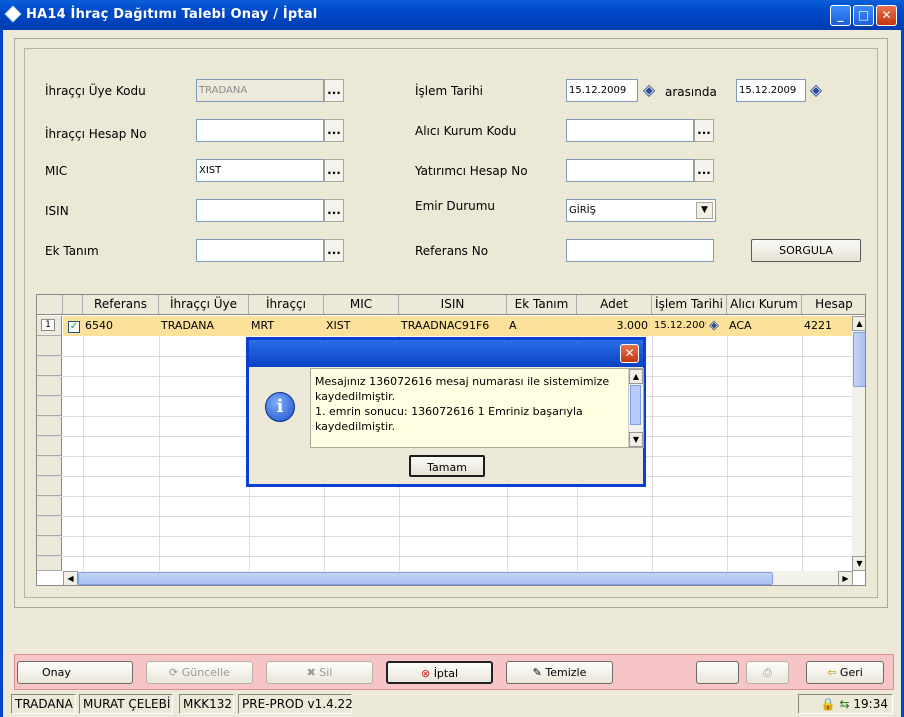 This screenshot has height=717, width=904. Describe the element at coordinates (859, 359) in the screenshot. I see `vertical-scroll-thumb` at that location.